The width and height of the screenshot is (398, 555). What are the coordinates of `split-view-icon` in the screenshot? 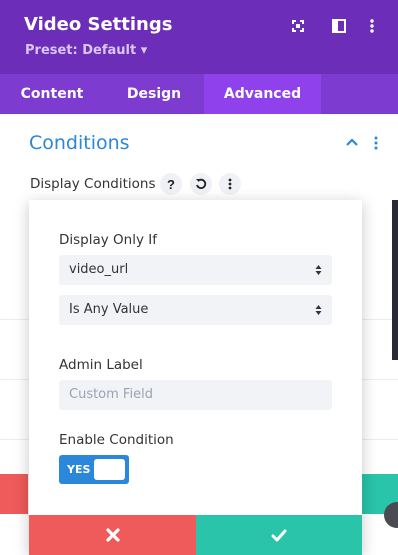 It's located at (339, 26).